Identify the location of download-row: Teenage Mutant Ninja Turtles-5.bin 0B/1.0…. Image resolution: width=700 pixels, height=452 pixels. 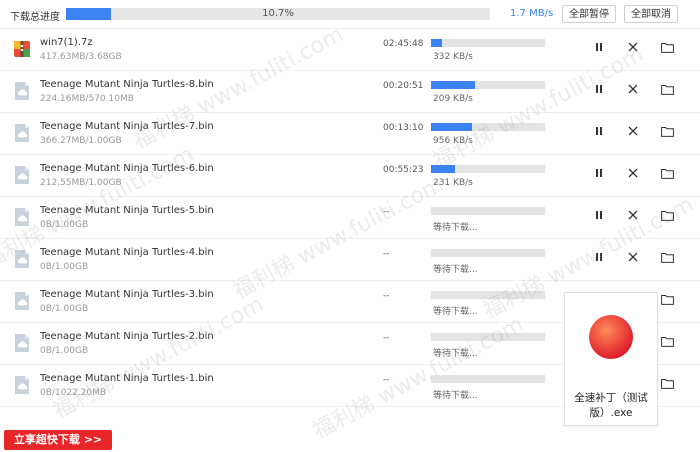
(350, 217).